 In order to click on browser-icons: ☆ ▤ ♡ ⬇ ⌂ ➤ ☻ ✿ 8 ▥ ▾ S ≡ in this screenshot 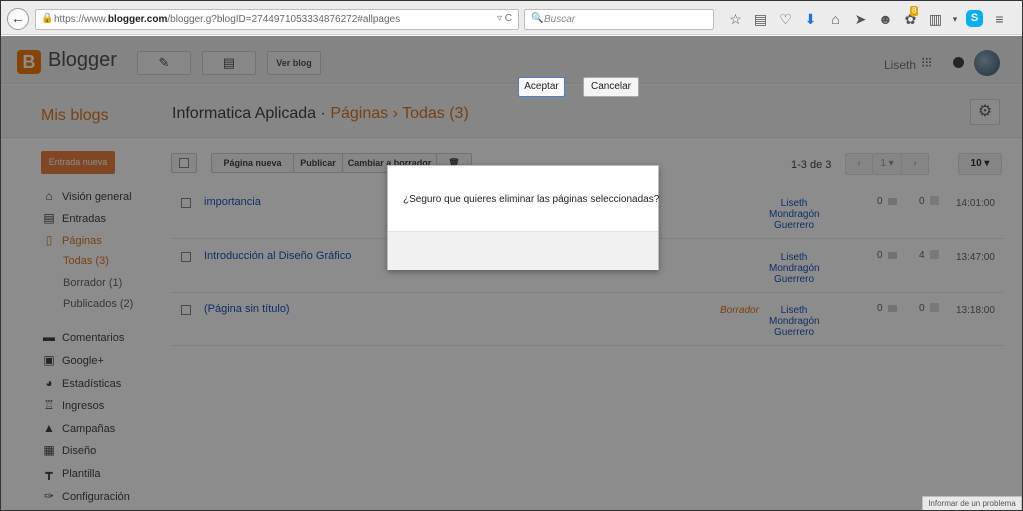, I will do `click(867, 17)`.